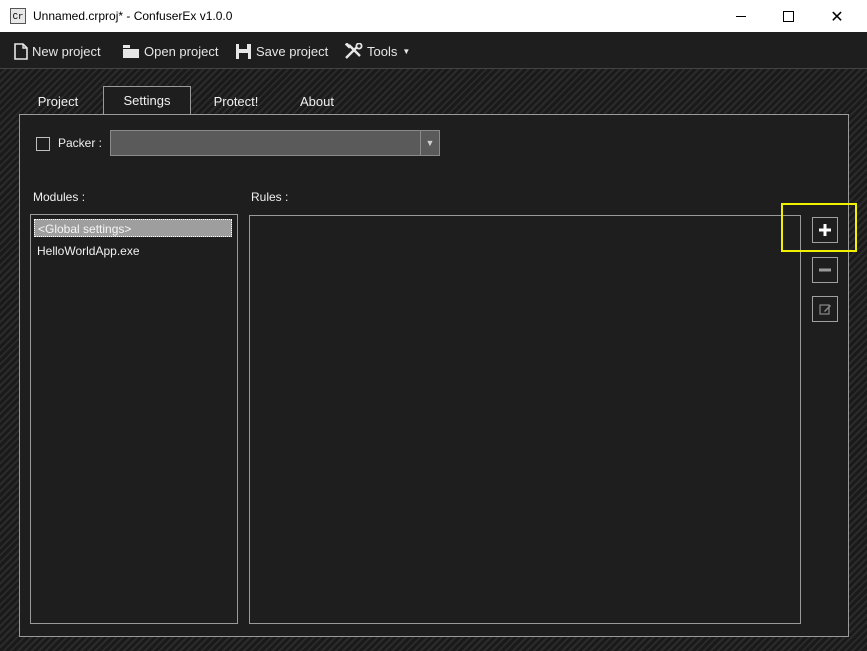 Image resolution: width=867 pixels, height=651 pixels. Describe the element at coordinates (292, 51) in the screenshot. I see `save-project-label: Save project` at that location.